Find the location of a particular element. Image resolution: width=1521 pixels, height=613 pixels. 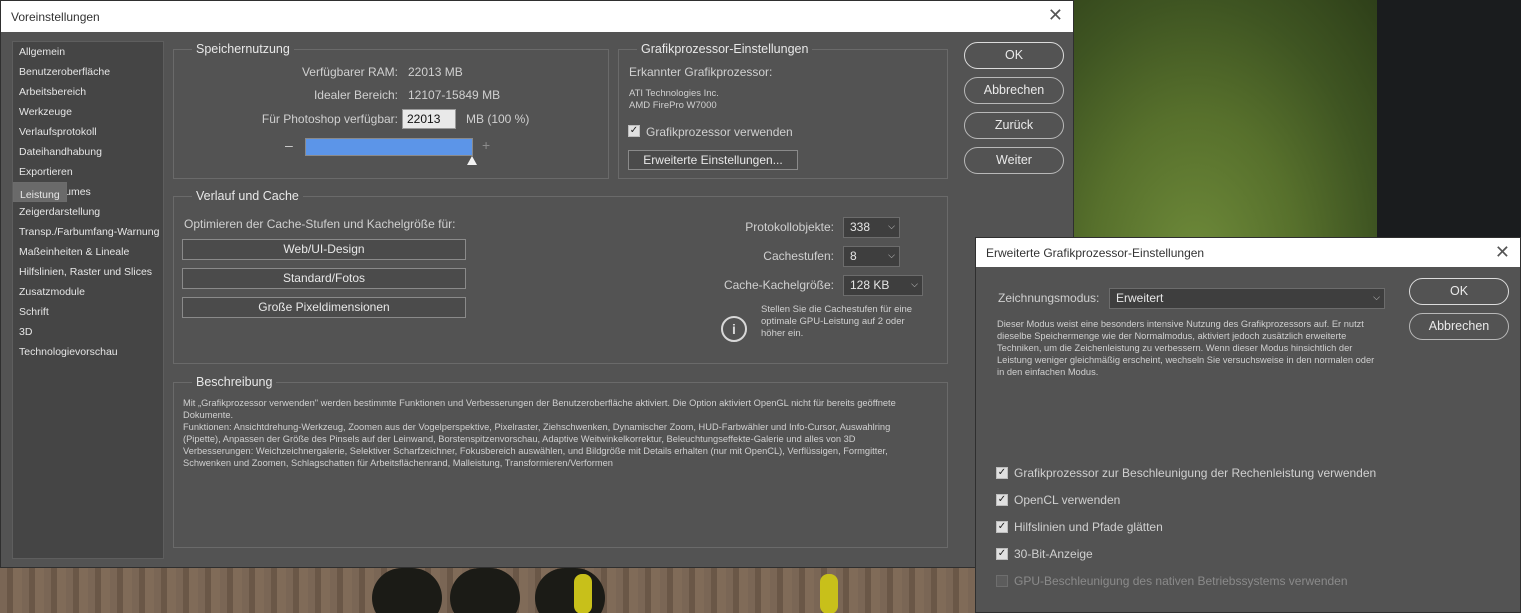

memory-slider-track is located at coordinates (389, 147).